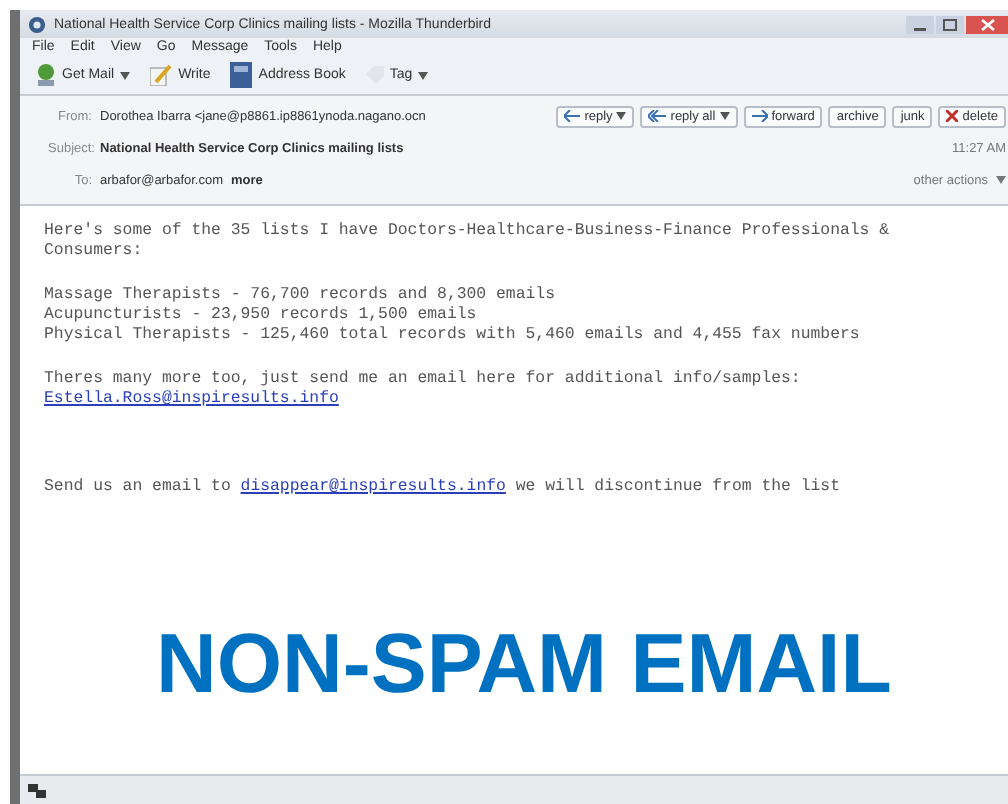  I want to click on body-text: Theres many more too, just send me an email here for additional info/samples:, so click(423, 380).